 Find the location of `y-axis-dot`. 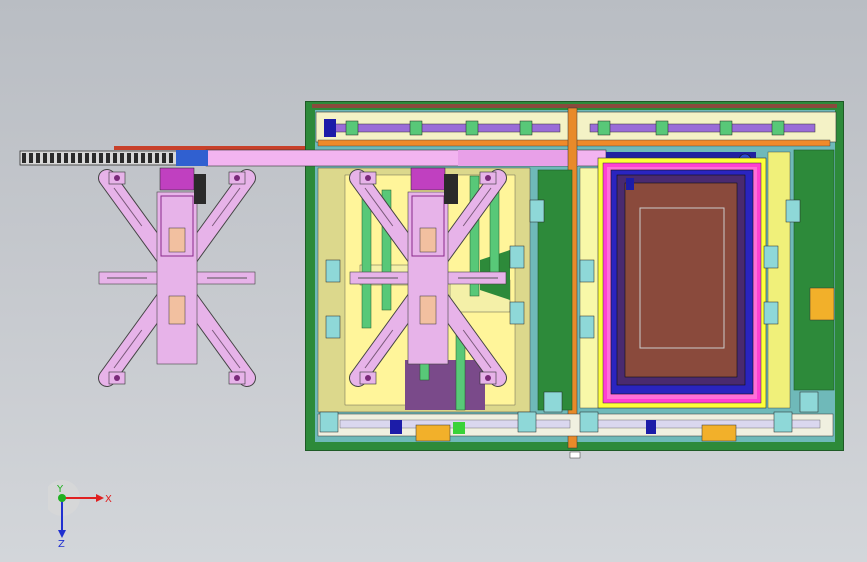

y-axis-dot is located at coordinates (62, 498).